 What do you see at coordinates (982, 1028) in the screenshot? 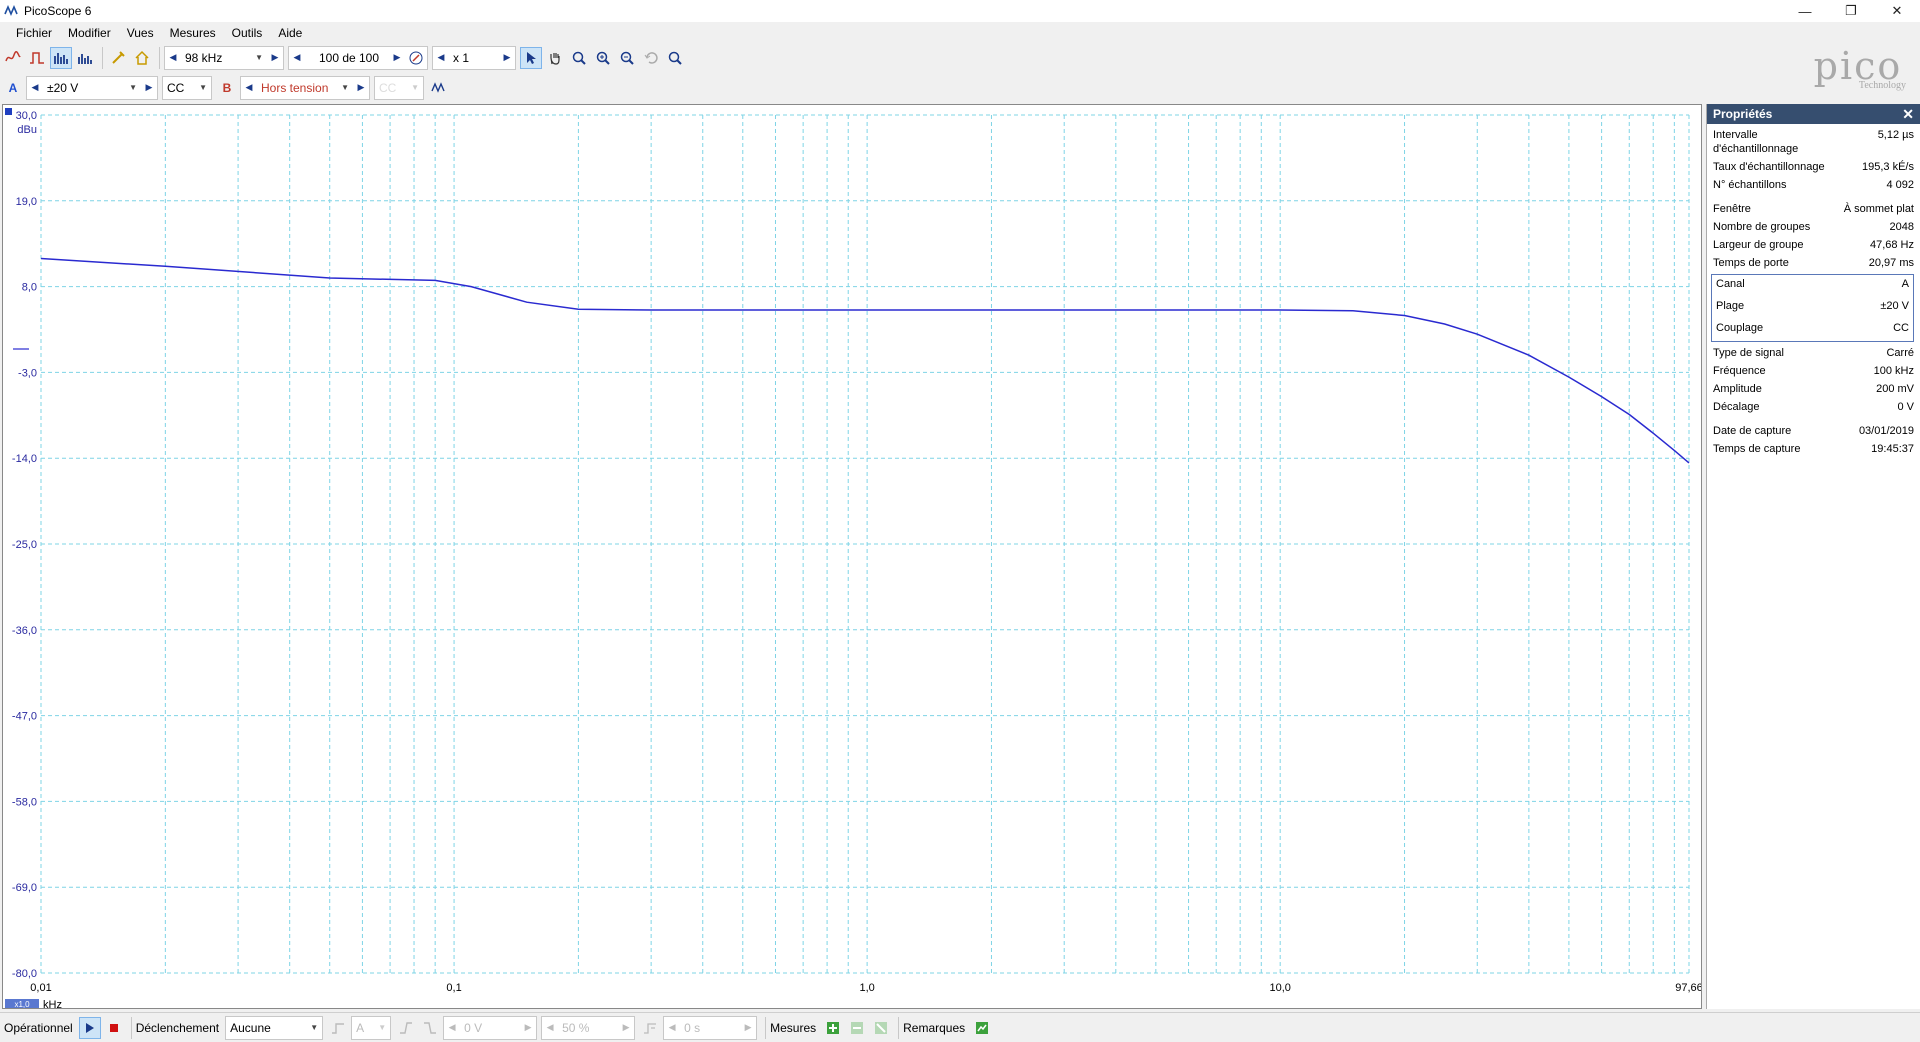
I see `remarks-icon` at bounding box center [982, 1028].